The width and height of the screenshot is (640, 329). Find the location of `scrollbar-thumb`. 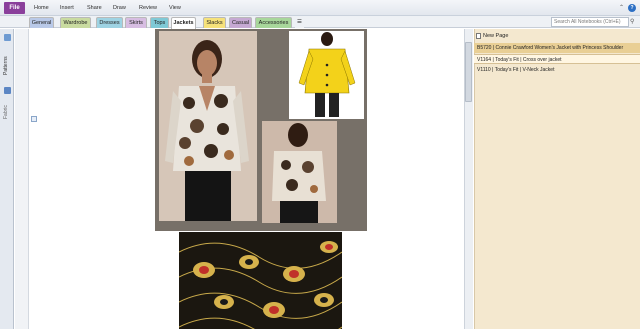

scrollbar-thumb is located at coordinates (468, 72).